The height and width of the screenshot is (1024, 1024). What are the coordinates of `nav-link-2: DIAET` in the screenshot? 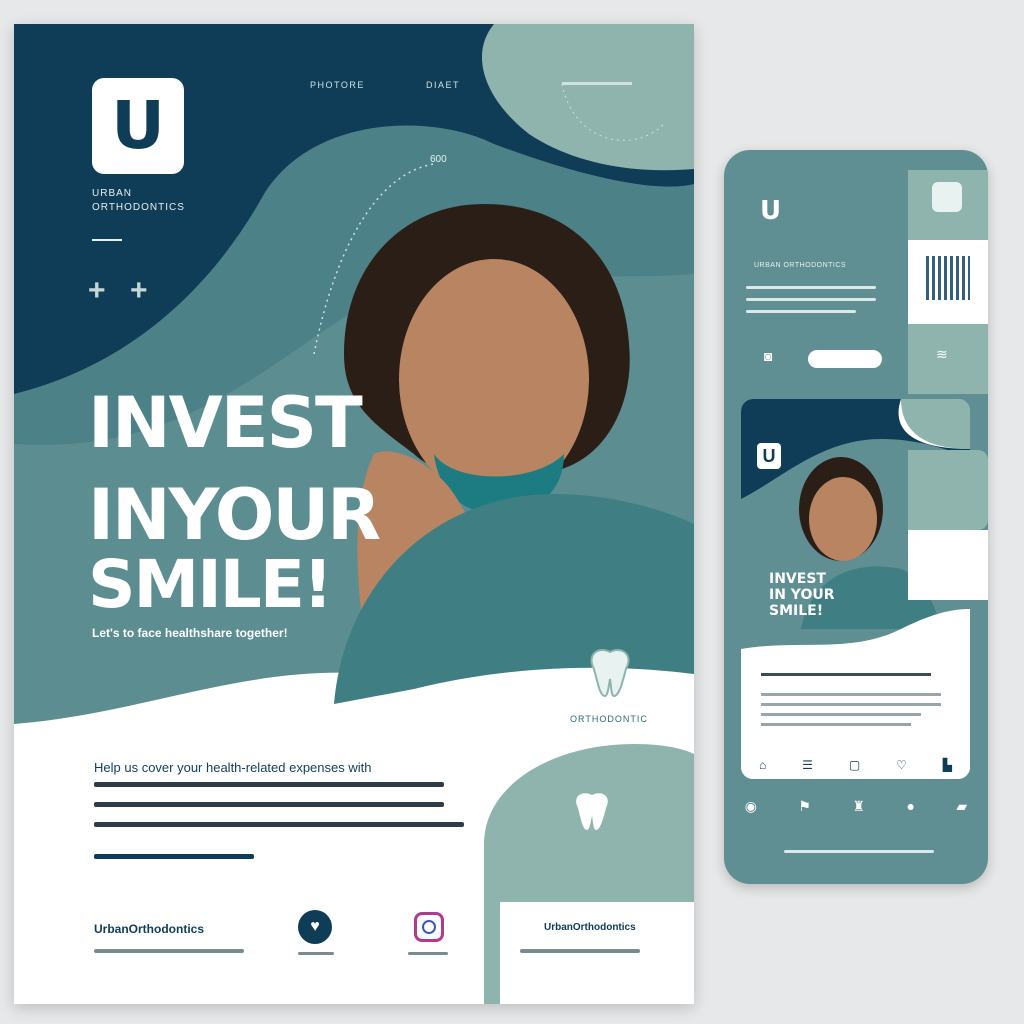 It's located at (443, 85).